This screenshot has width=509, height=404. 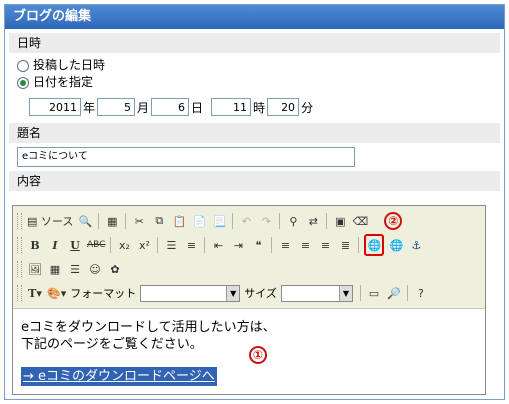 What do you see at coordinates (95, 269) in the screenshot?
I see `smiley-icon: ☺` at bounding box center [95, 269].